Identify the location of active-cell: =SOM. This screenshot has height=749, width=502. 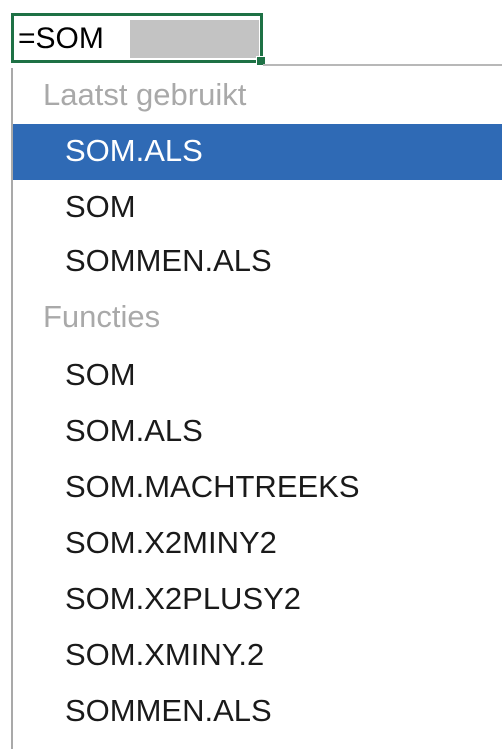
(138, 39).